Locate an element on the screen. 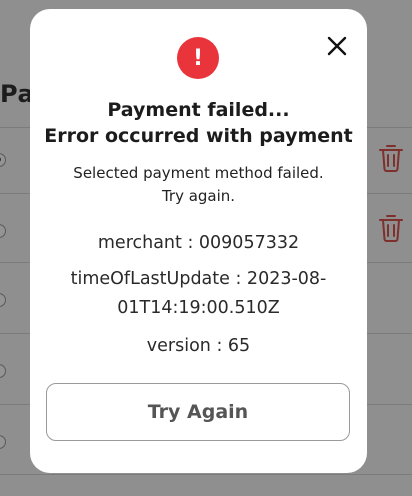 Image resolution: width=412 pixels, height=496 pixels. error-message-line-2: Try again. is located at coordinates (198, 196).